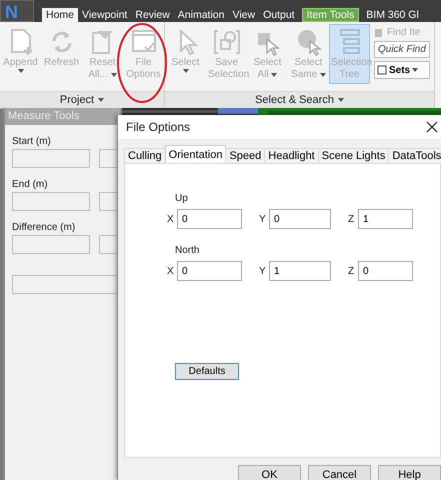 The image size is (441, 480). What do you see at coordinates (158, 127) in the screenshot?
I see `dialog-title: File Options` at bounding box center [158, 127].